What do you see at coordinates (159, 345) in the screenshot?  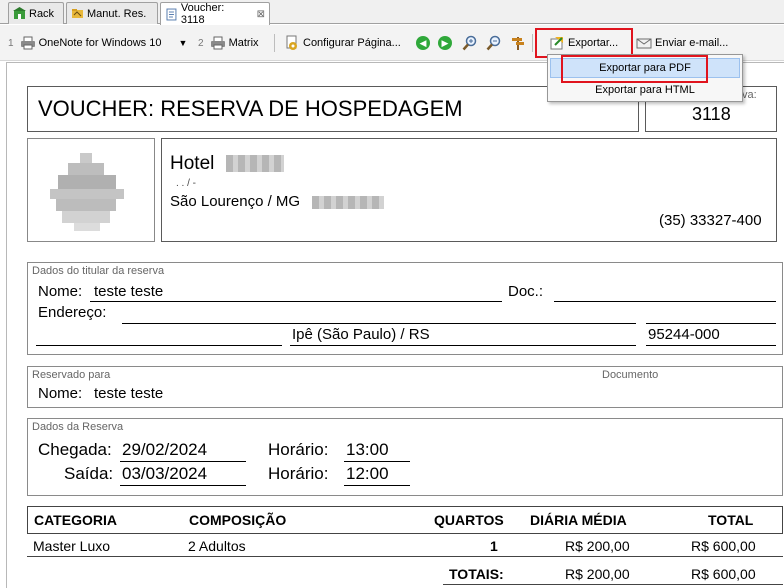 I see `holder-district-line` at bounding box center [159, 345].